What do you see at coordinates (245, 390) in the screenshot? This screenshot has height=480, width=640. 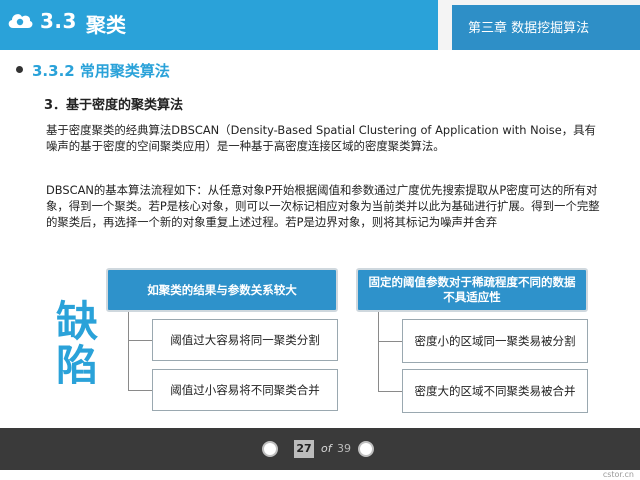 I see `left-group-item: 阈值过小容易将不同聚类合并` at bounding box center [245, 390].